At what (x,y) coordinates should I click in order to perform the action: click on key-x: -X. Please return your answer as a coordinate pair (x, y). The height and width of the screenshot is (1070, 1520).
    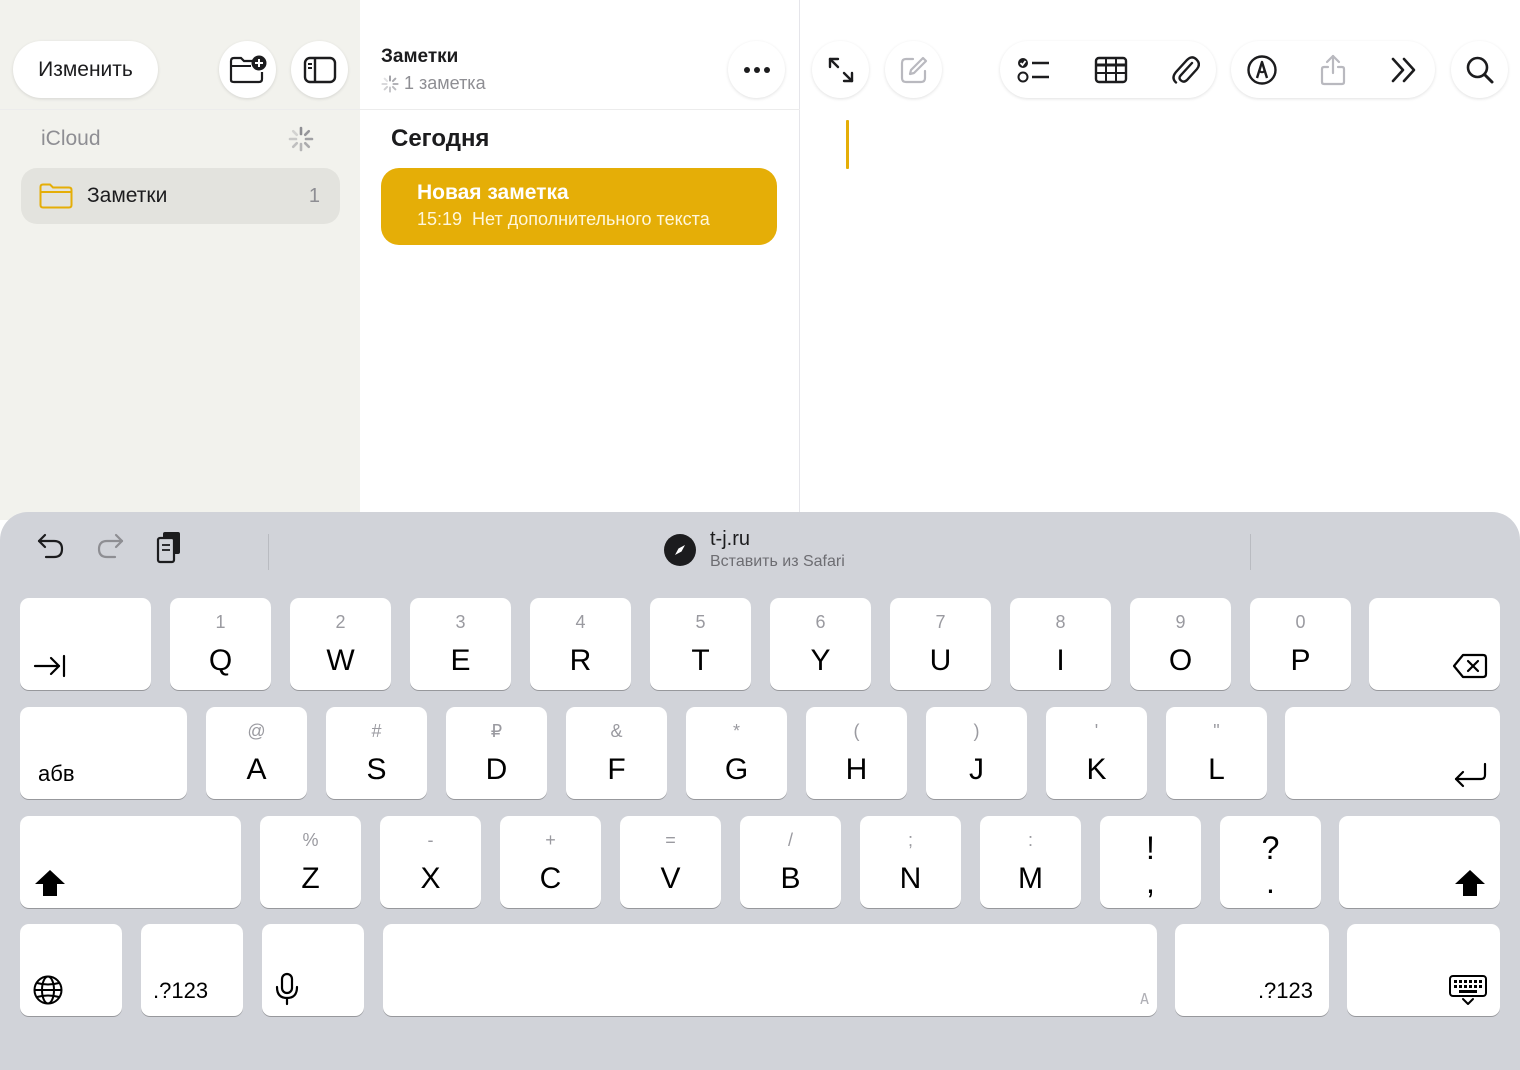
    Looking at the image, I should click on (430, 862).